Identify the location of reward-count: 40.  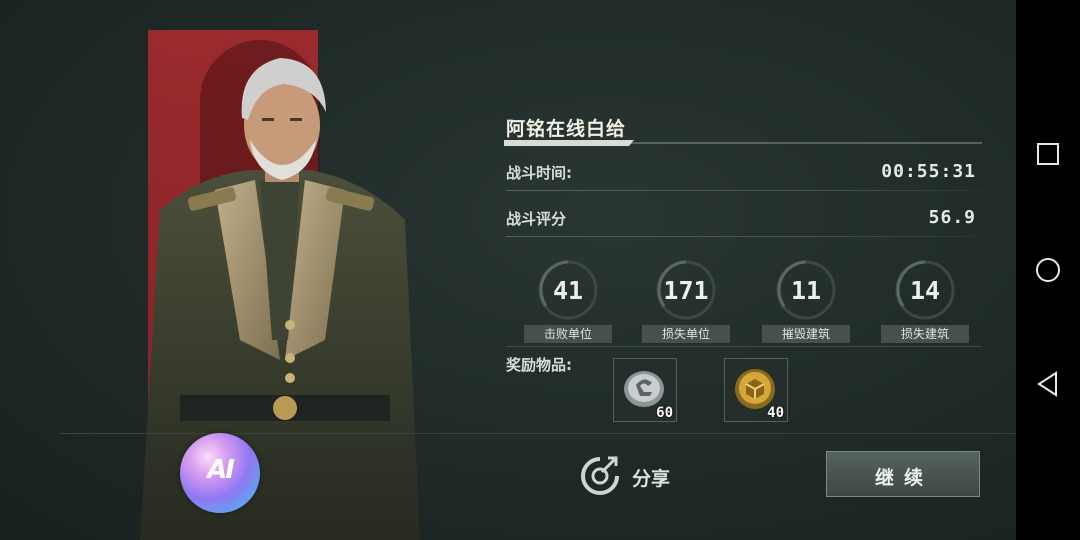
(775, 413).